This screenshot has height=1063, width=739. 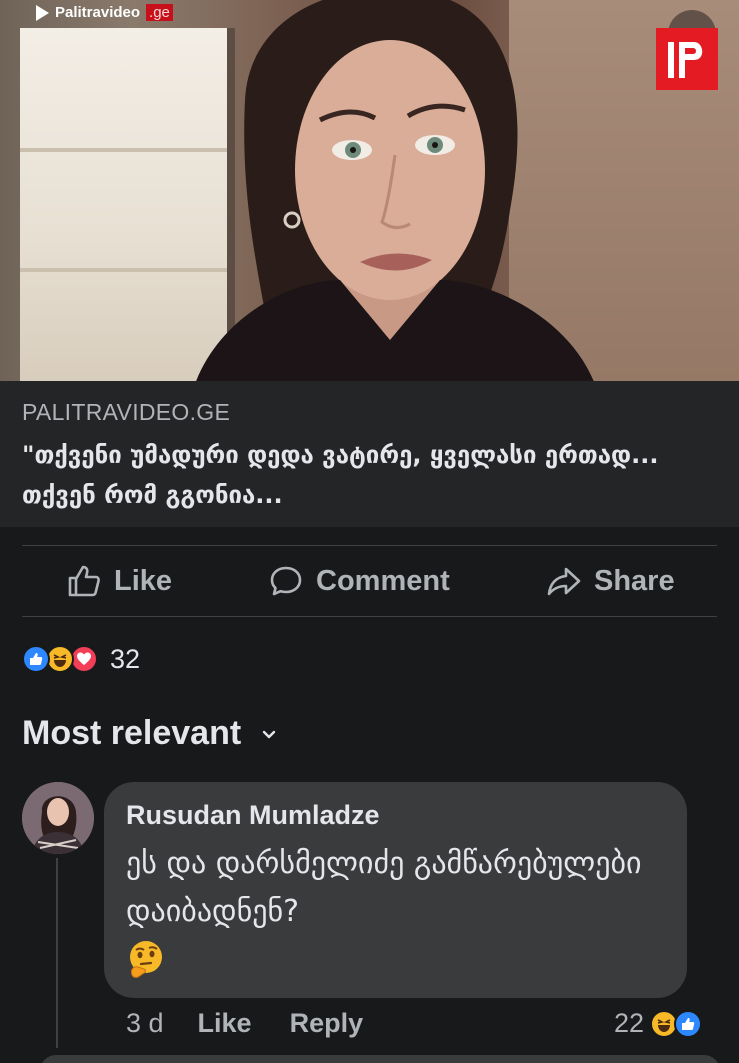 What do you see at coordinates (369, 616) in the screenshot?
I see `divider` at bounding box center [369, 616].